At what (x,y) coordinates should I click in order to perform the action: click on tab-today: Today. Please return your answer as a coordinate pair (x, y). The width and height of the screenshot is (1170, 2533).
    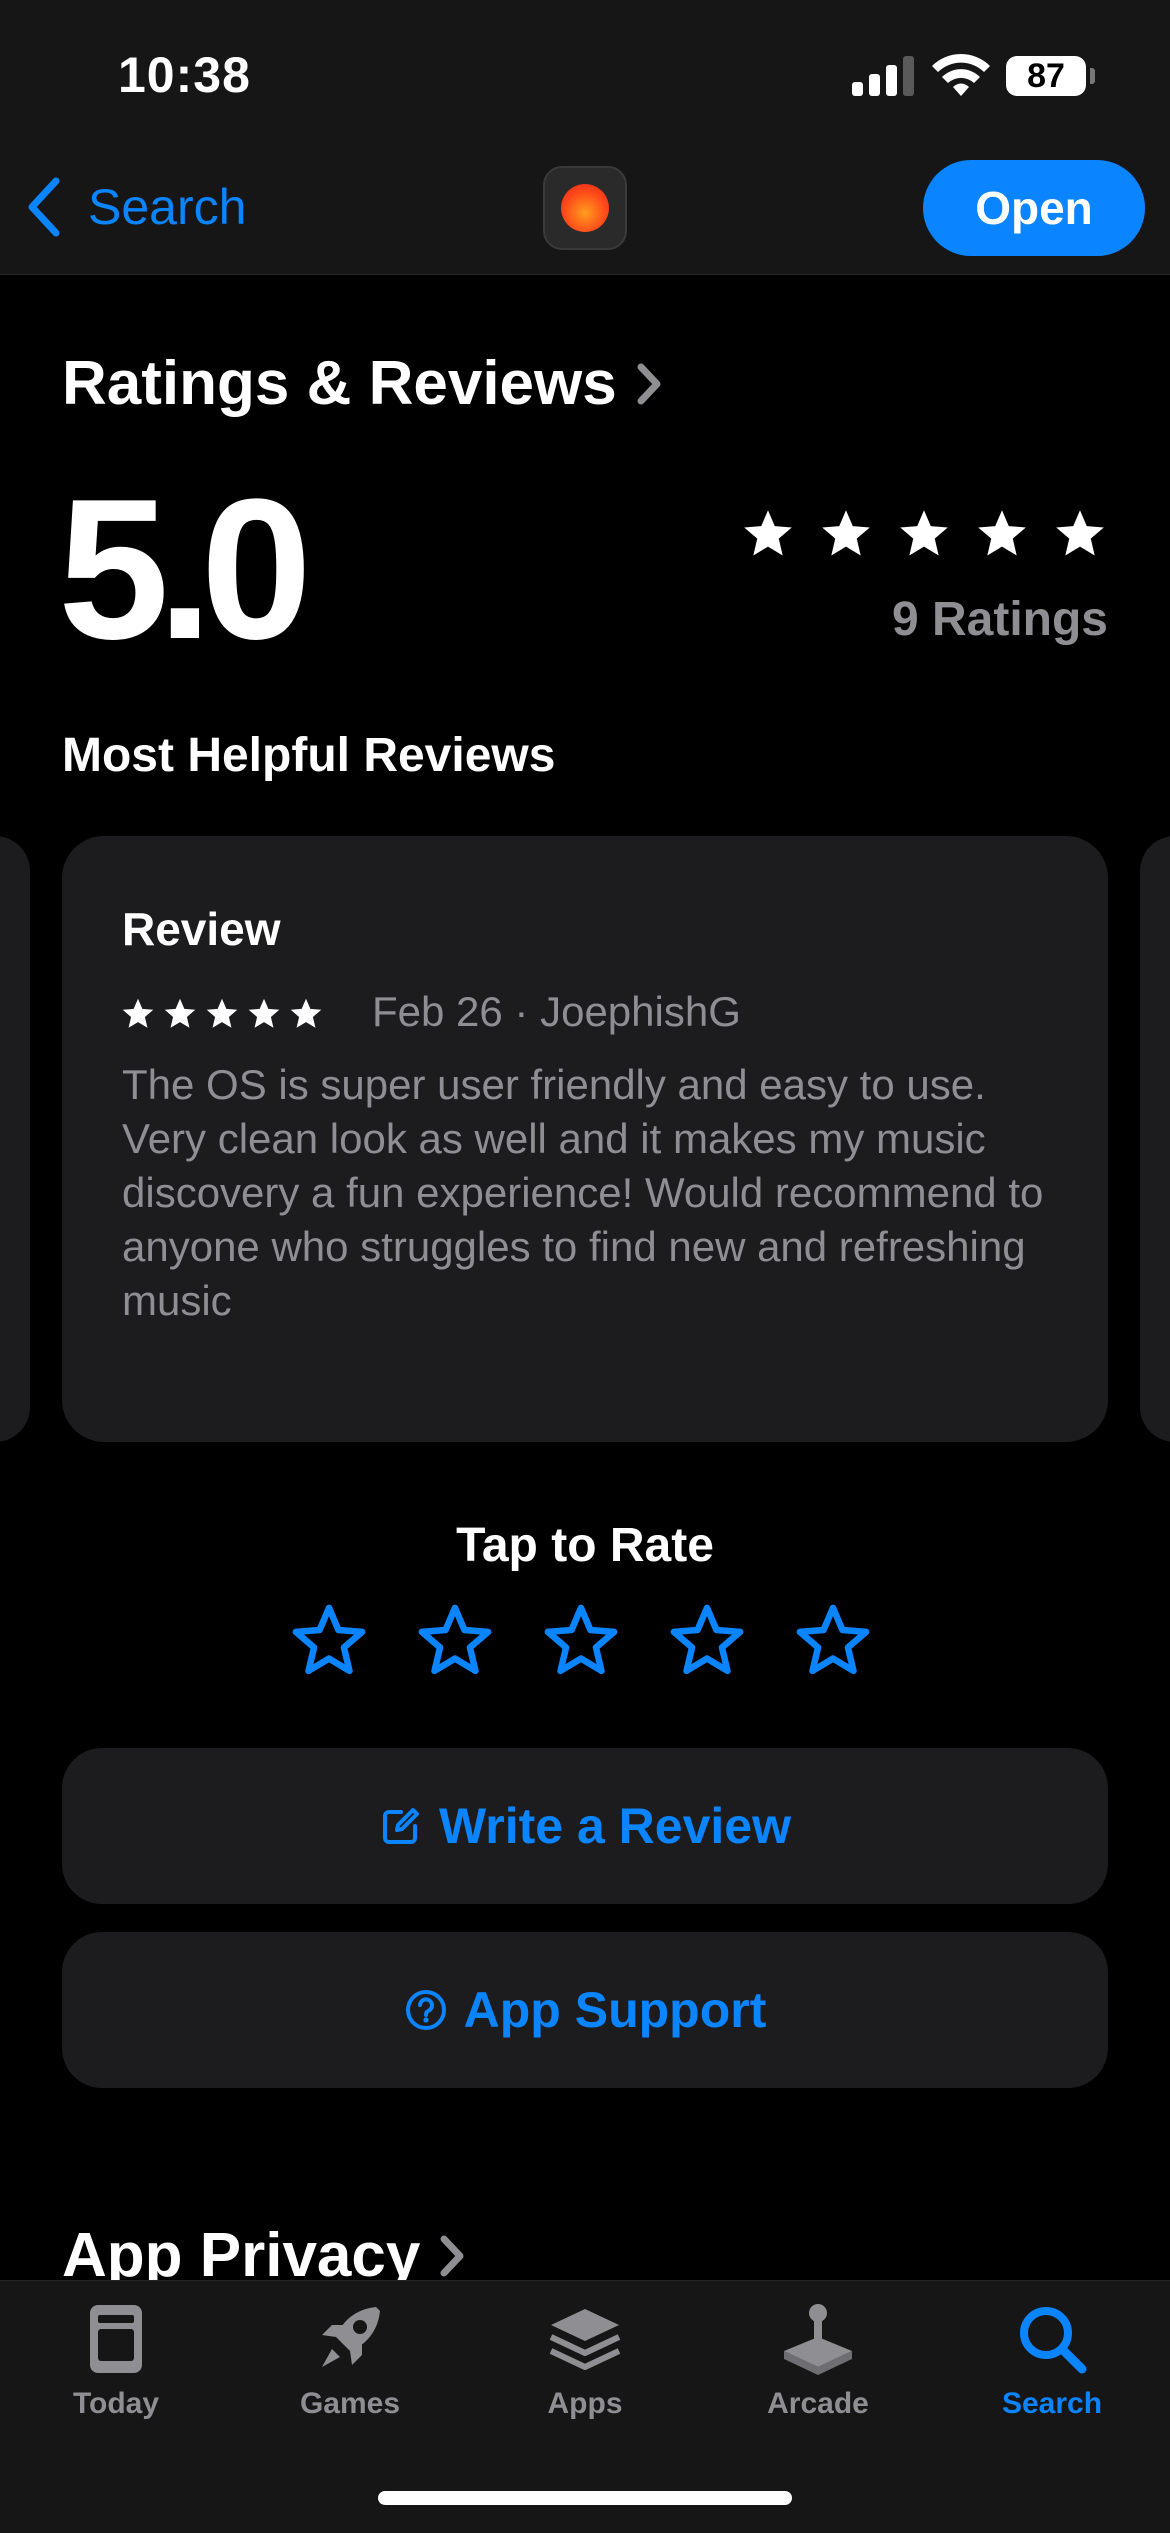
    Looking at the image, I should click on (116, 2360).